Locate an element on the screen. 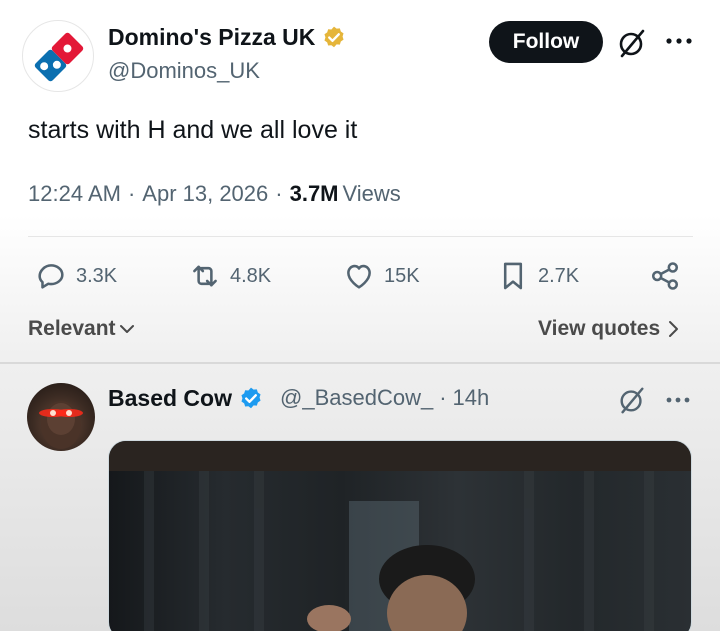 Image resolution: width=720 pixels, height=631 pixels. blue-verified-icon is located at coordinates (251, 397).